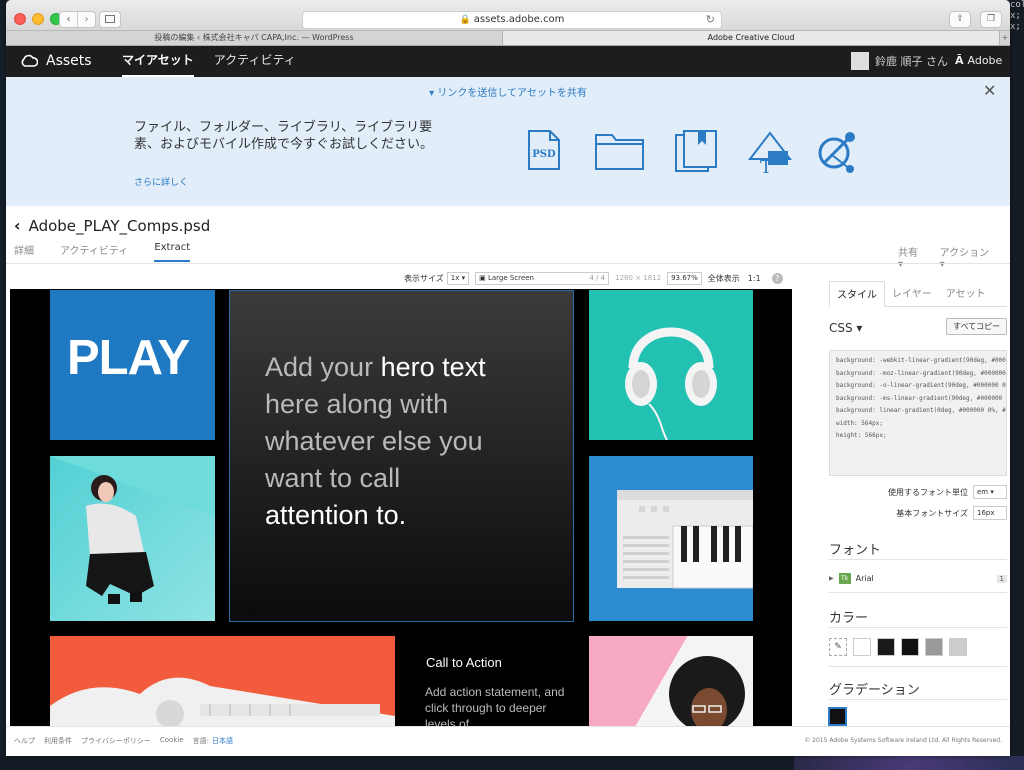 This screenshot has height=770, width=1024. What do you see at coordinates (710, 20) in the screenshot?
I see `reload-icon: ↻` at bounding box center [710, 20].